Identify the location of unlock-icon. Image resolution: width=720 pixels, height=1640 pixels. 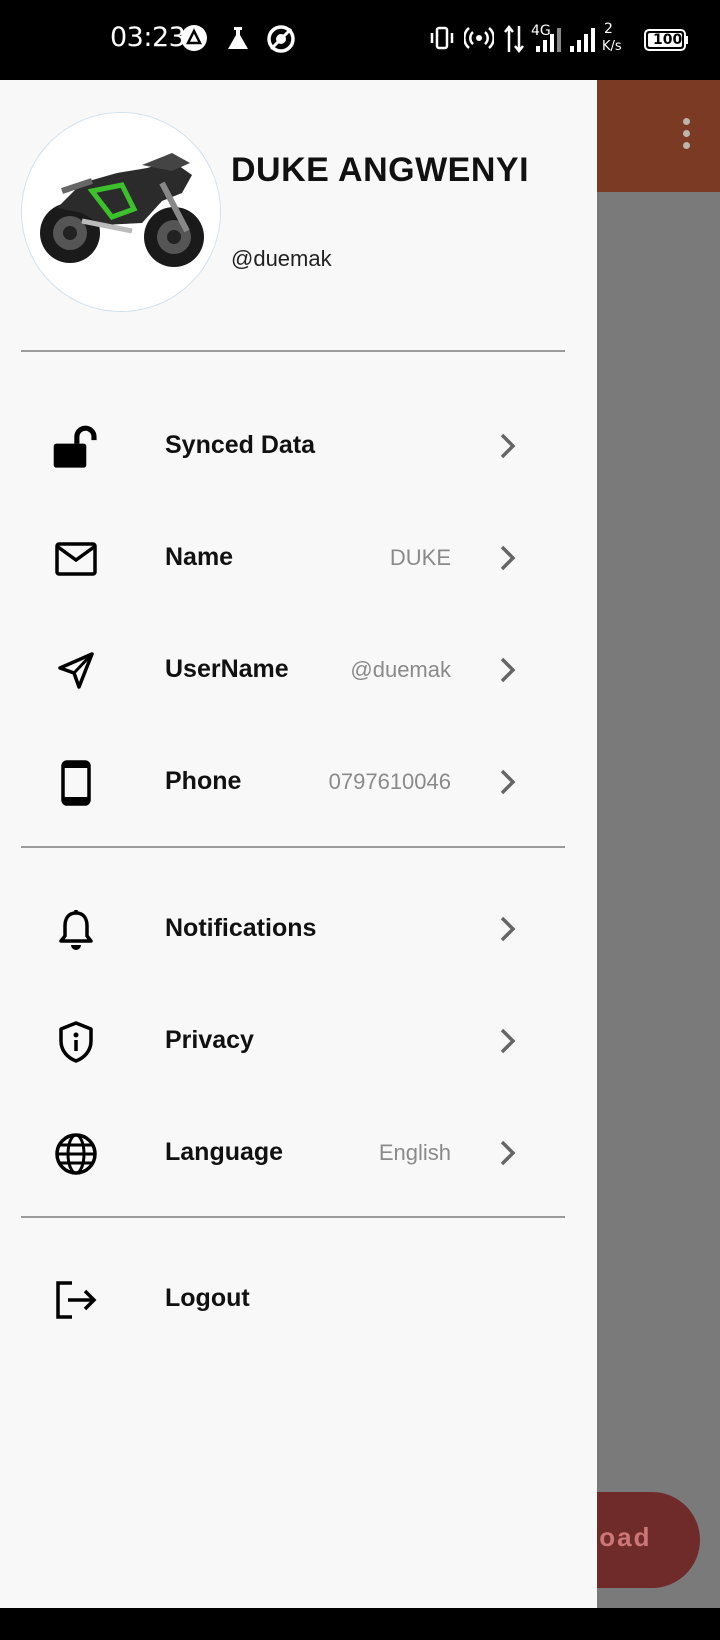
(76, 447).